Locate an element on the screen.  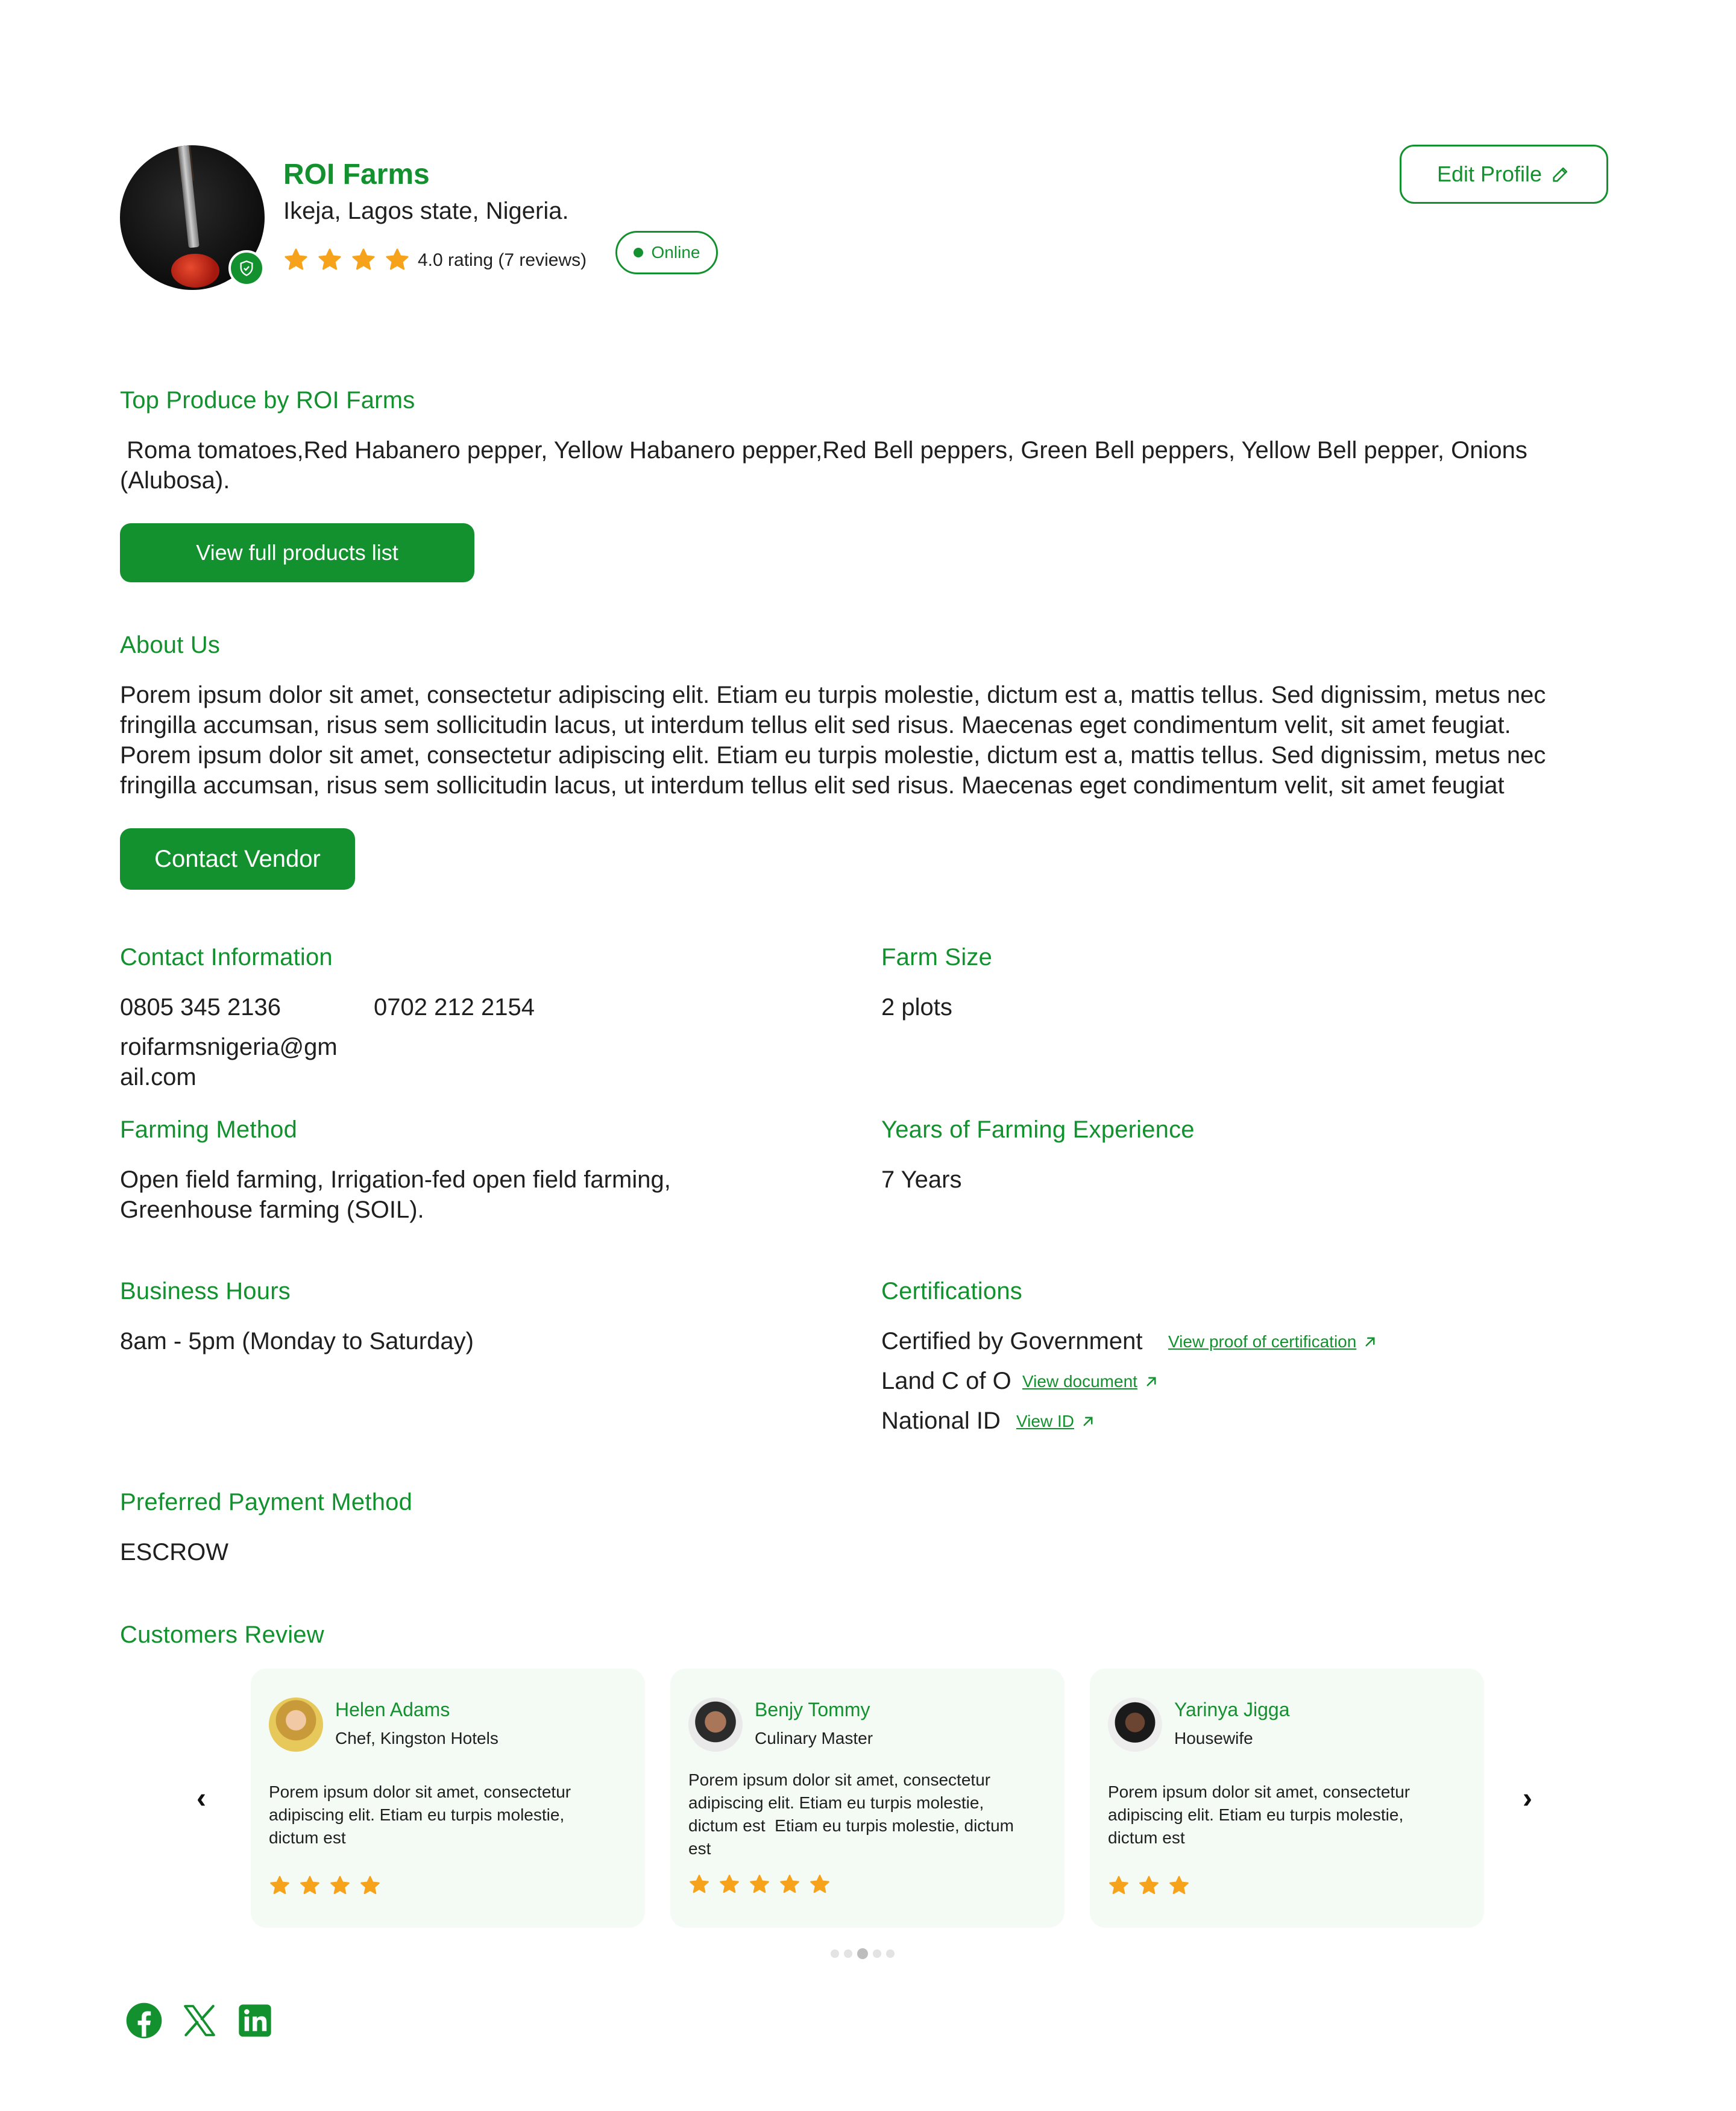
reviewer-name: Yarinya Jigga is located at coordinates (1232, 1709).